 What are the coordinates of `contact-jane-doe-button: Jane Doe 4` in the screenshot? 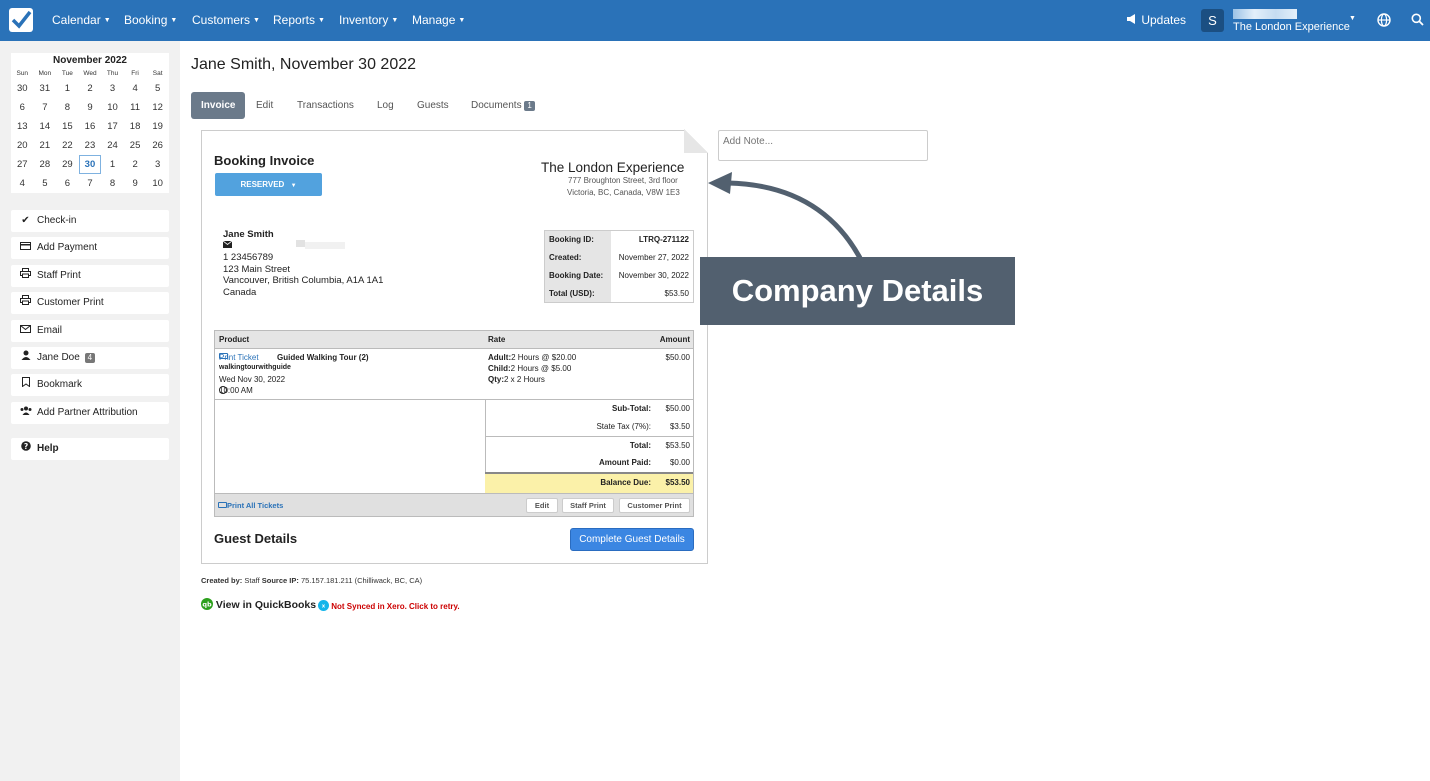 It's located at (90, 358).